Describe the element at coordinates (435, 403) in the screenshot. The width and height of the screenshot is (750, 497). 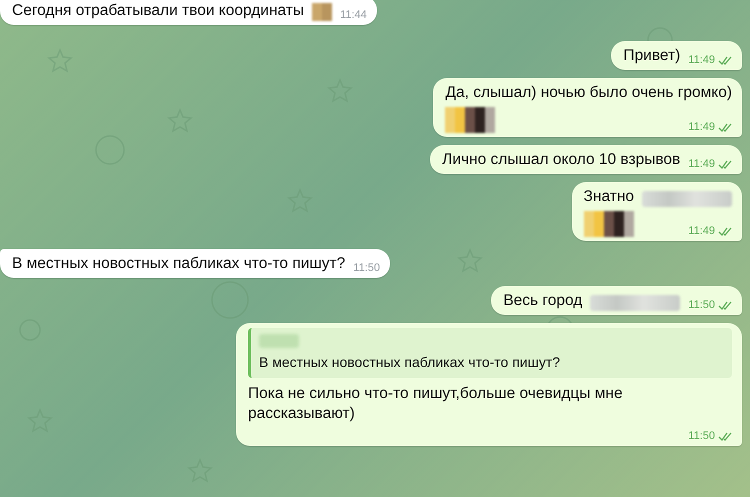
I see `message-text: Пока не сильно что-то пишут,больше очевидцы мне рассказывают)` at that location.